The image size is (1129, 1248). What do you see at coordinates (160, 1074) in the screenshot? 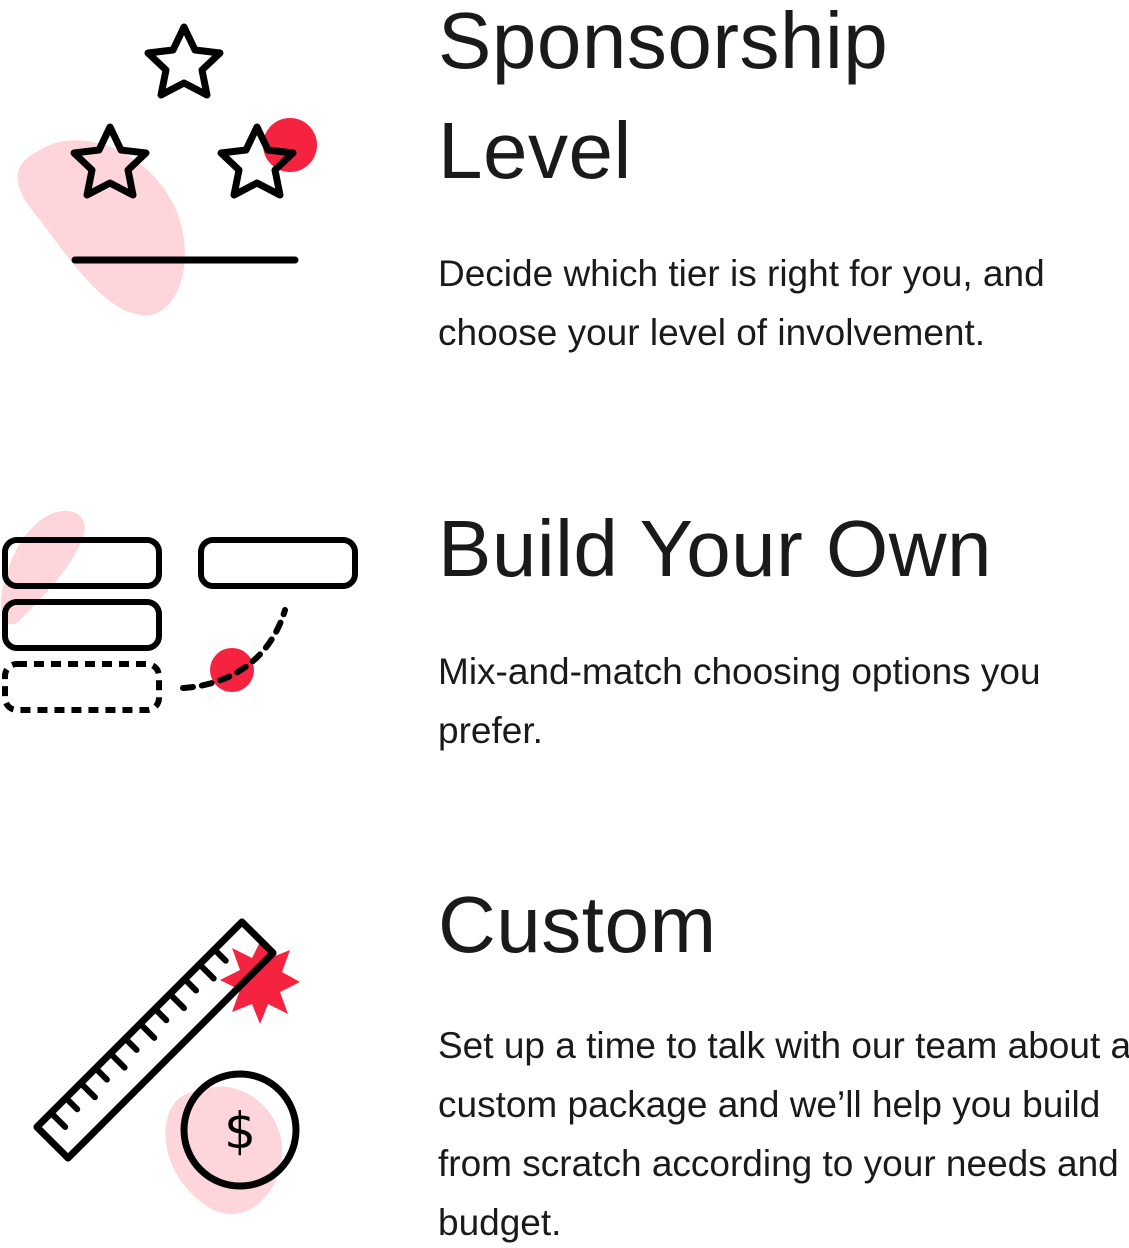
I see `ruler-dollar-icon: $` at bounding box center [160, 1074].